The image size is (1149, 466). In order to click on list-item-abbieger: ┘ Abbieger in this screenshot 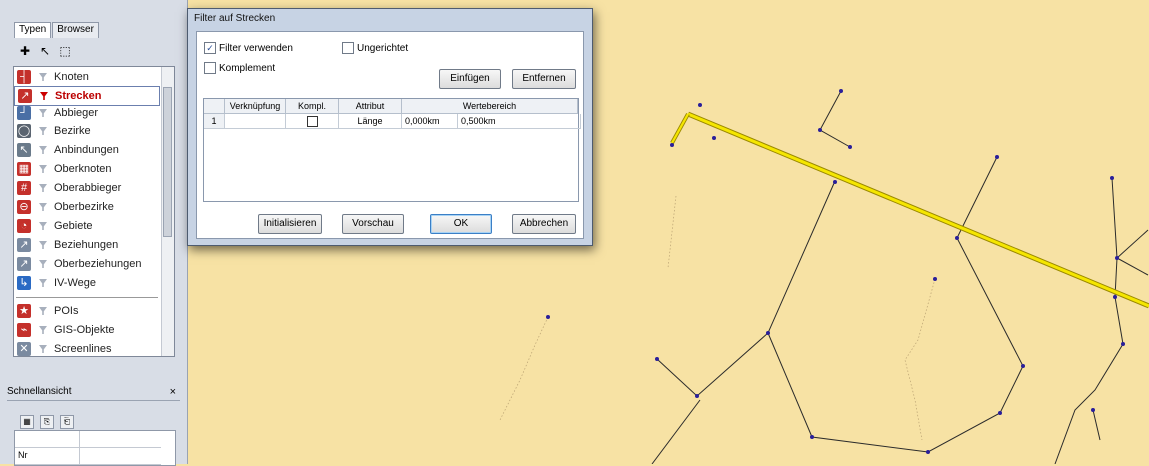, I will do `click(87, 113)`.